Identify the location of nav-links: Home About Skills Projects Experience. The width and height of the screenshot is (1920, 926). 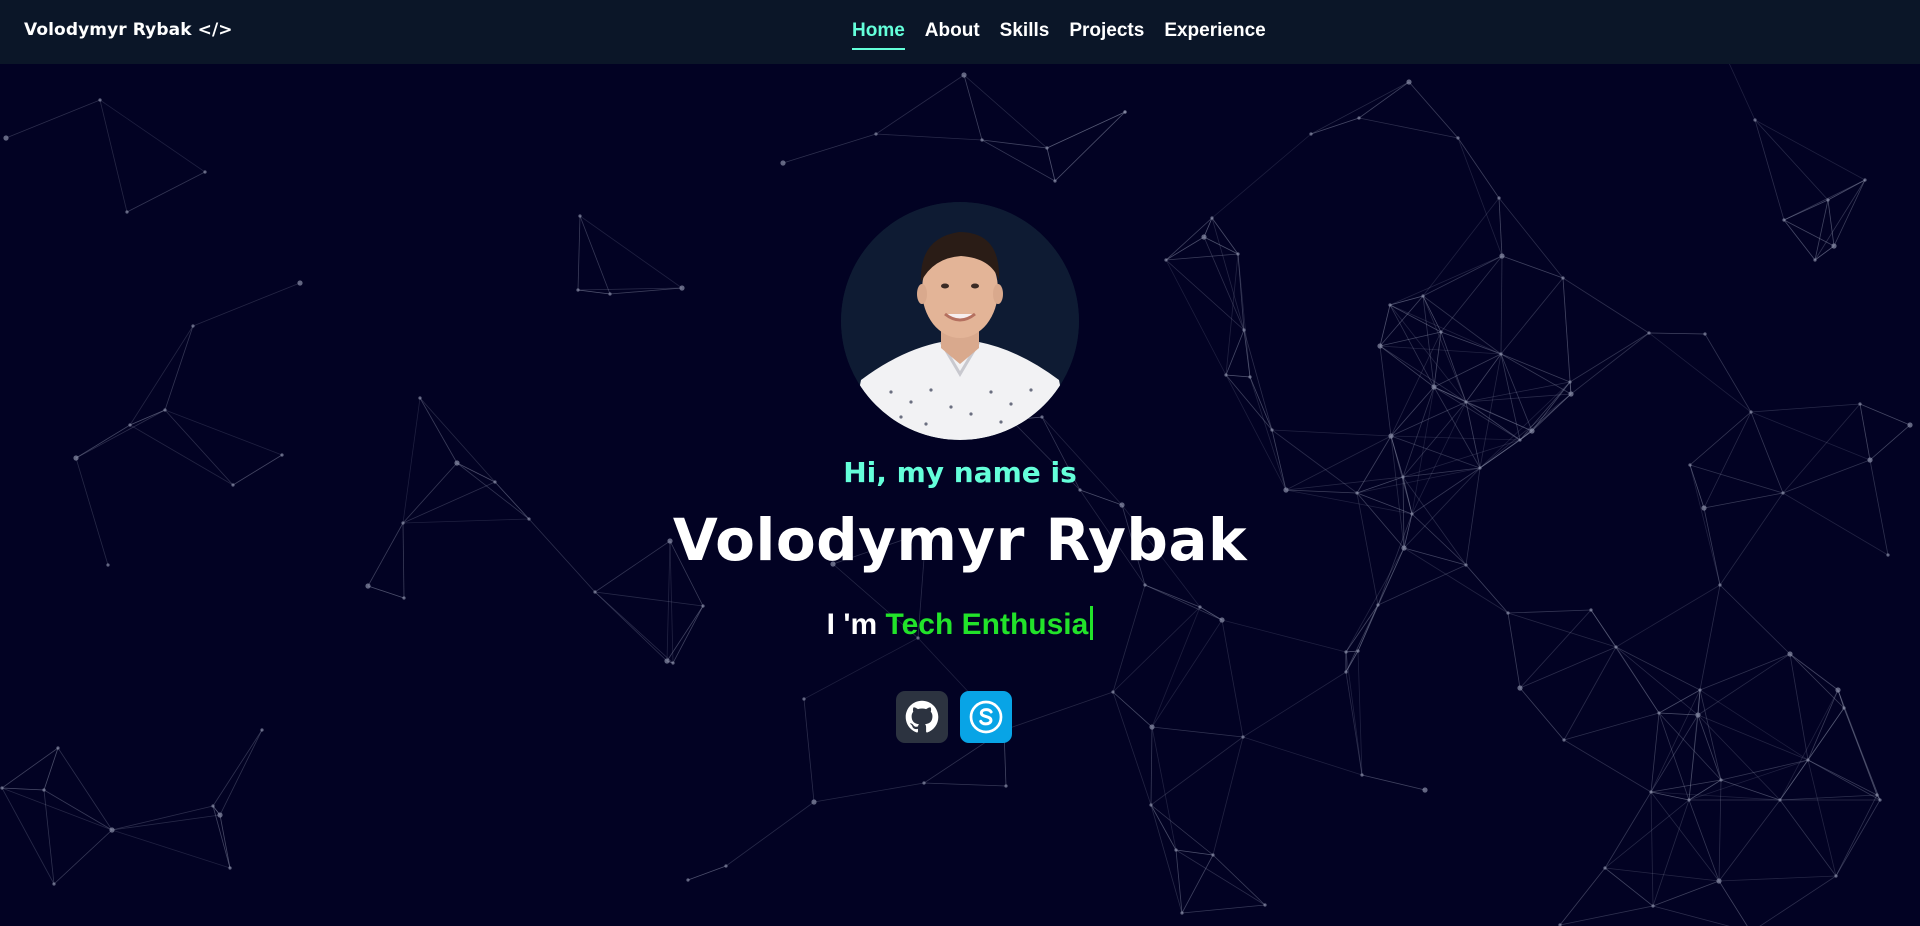
(1059, 35).